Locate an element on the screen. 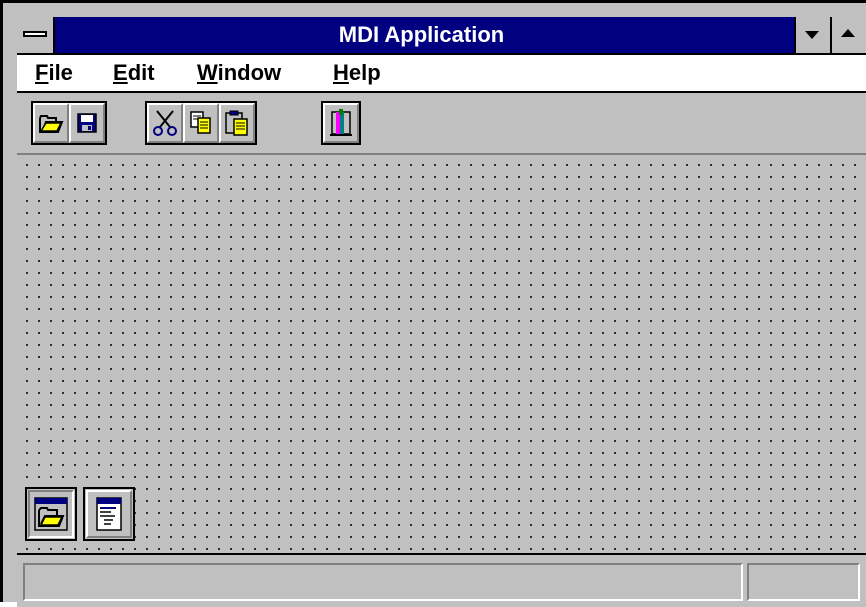 This screenshot has width=866, height=607. status-bar is located at coordinates (441, 580).